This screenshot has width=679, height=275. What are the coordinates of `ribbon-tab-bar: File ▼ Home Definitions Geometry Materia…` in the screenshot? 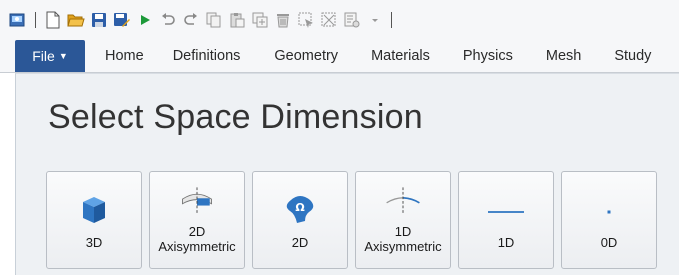 It's located at (339, 56).